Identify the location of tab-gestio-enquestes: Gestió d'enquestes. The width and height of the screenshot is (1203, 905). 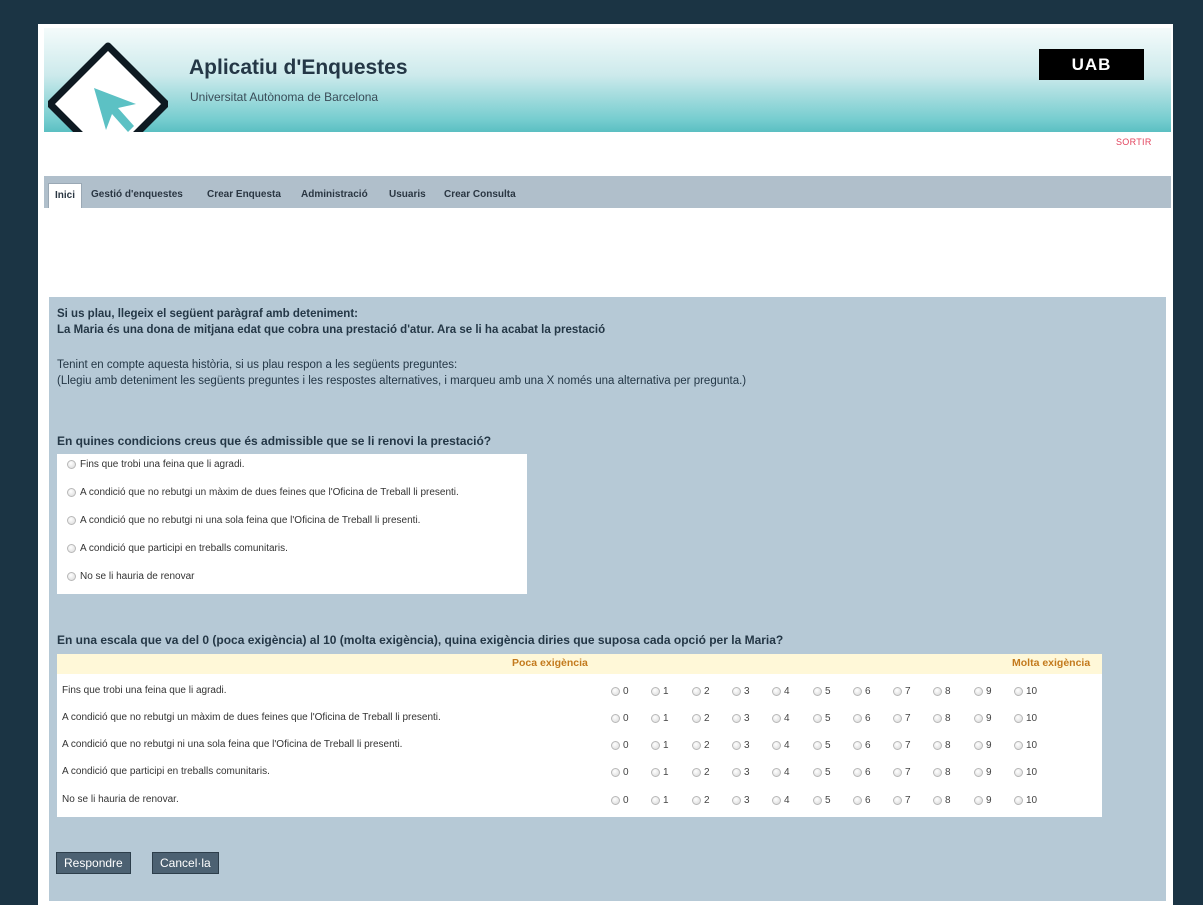
(137, 195).